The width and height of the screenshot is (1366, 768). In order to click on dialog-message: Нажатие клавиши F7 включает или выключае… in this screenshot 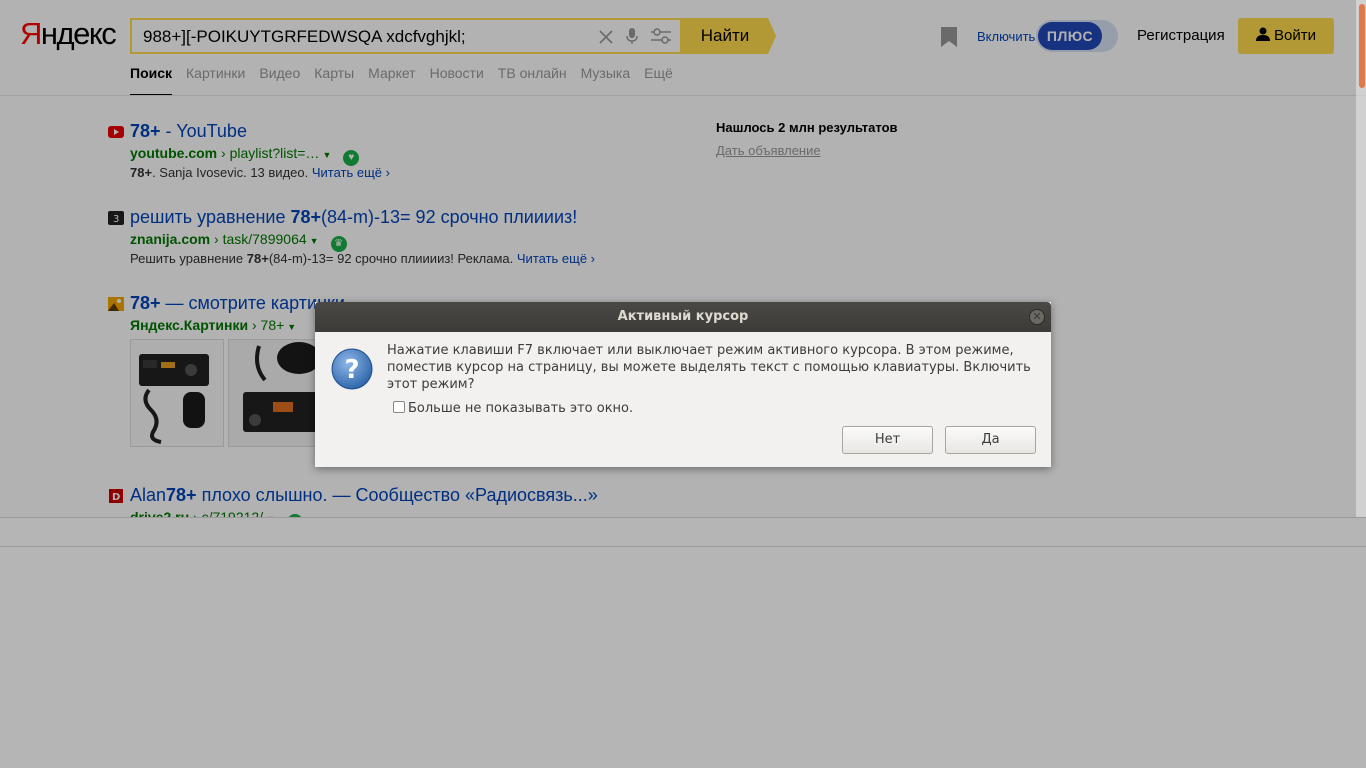, I will do `click(709, 367)`.